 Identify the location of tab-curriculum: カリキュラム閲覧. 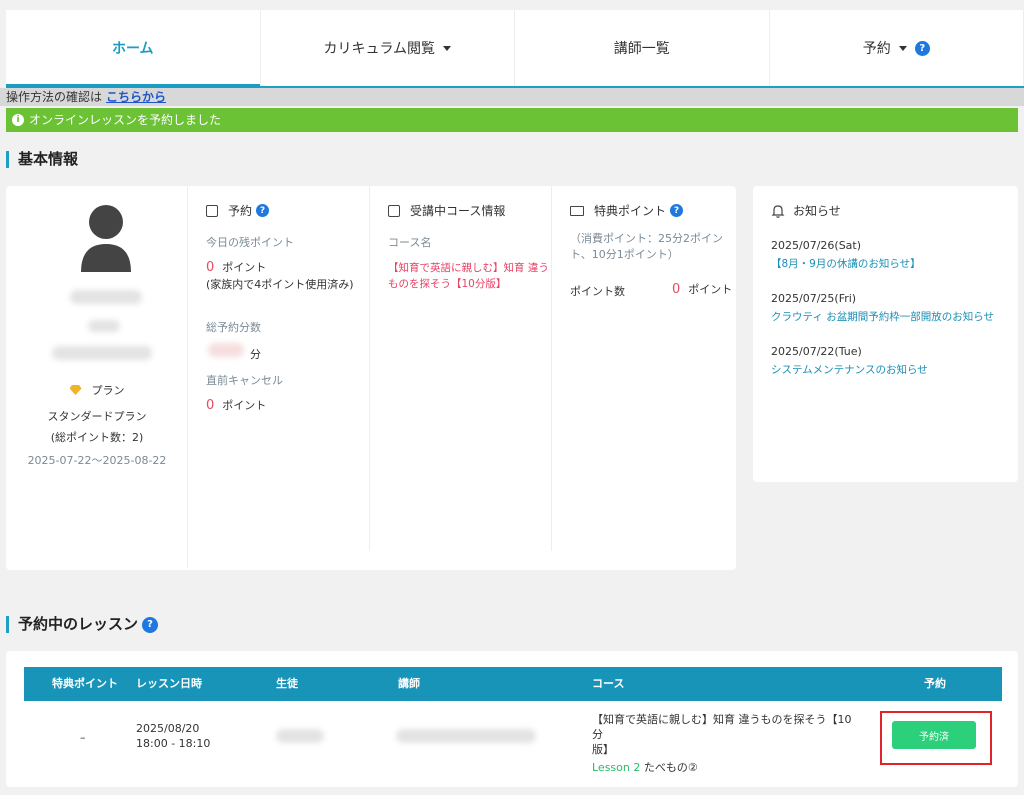
(388, 48).